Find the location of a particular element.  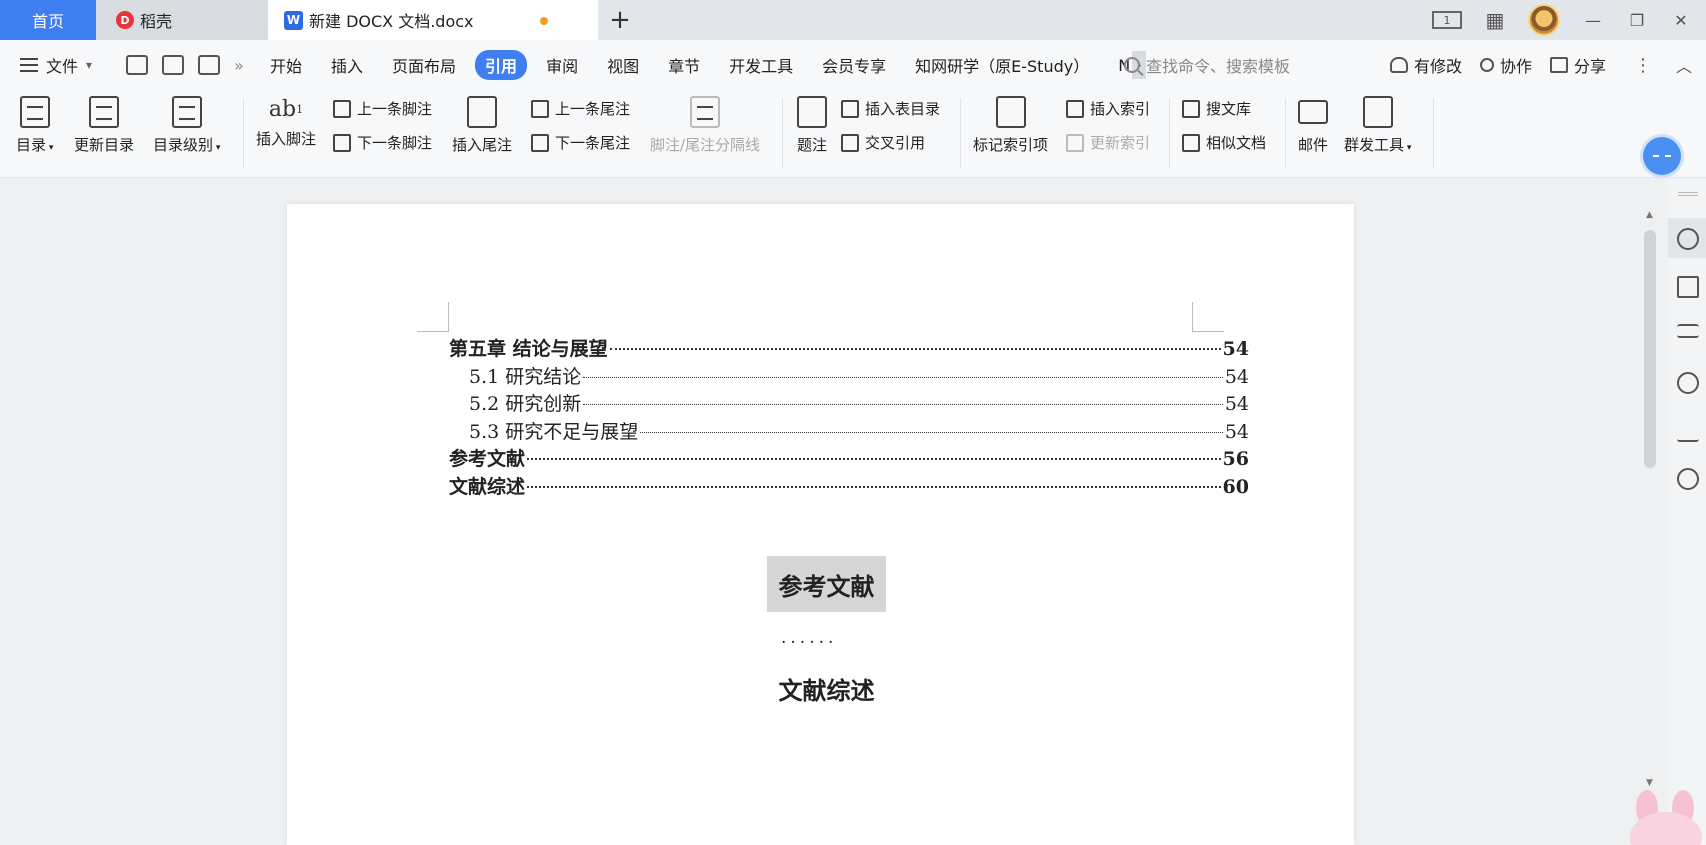

cross-reference-icon is located at coordinates (850, 142).